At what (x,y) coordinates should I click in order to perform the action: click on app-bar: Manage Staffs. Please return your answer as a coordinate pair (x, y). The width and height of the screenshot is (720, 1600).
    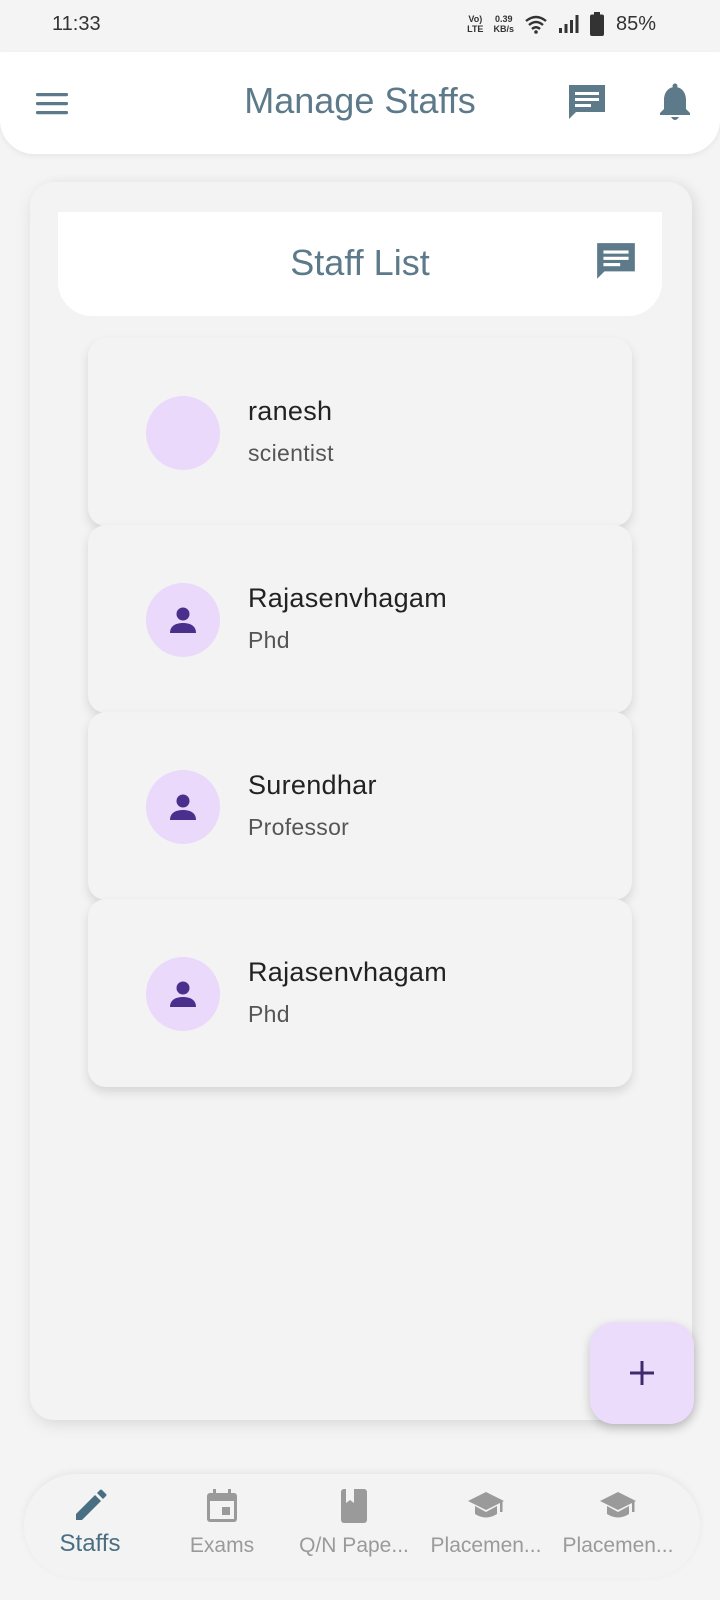
    Looking at the image, I should click on (360, 103).